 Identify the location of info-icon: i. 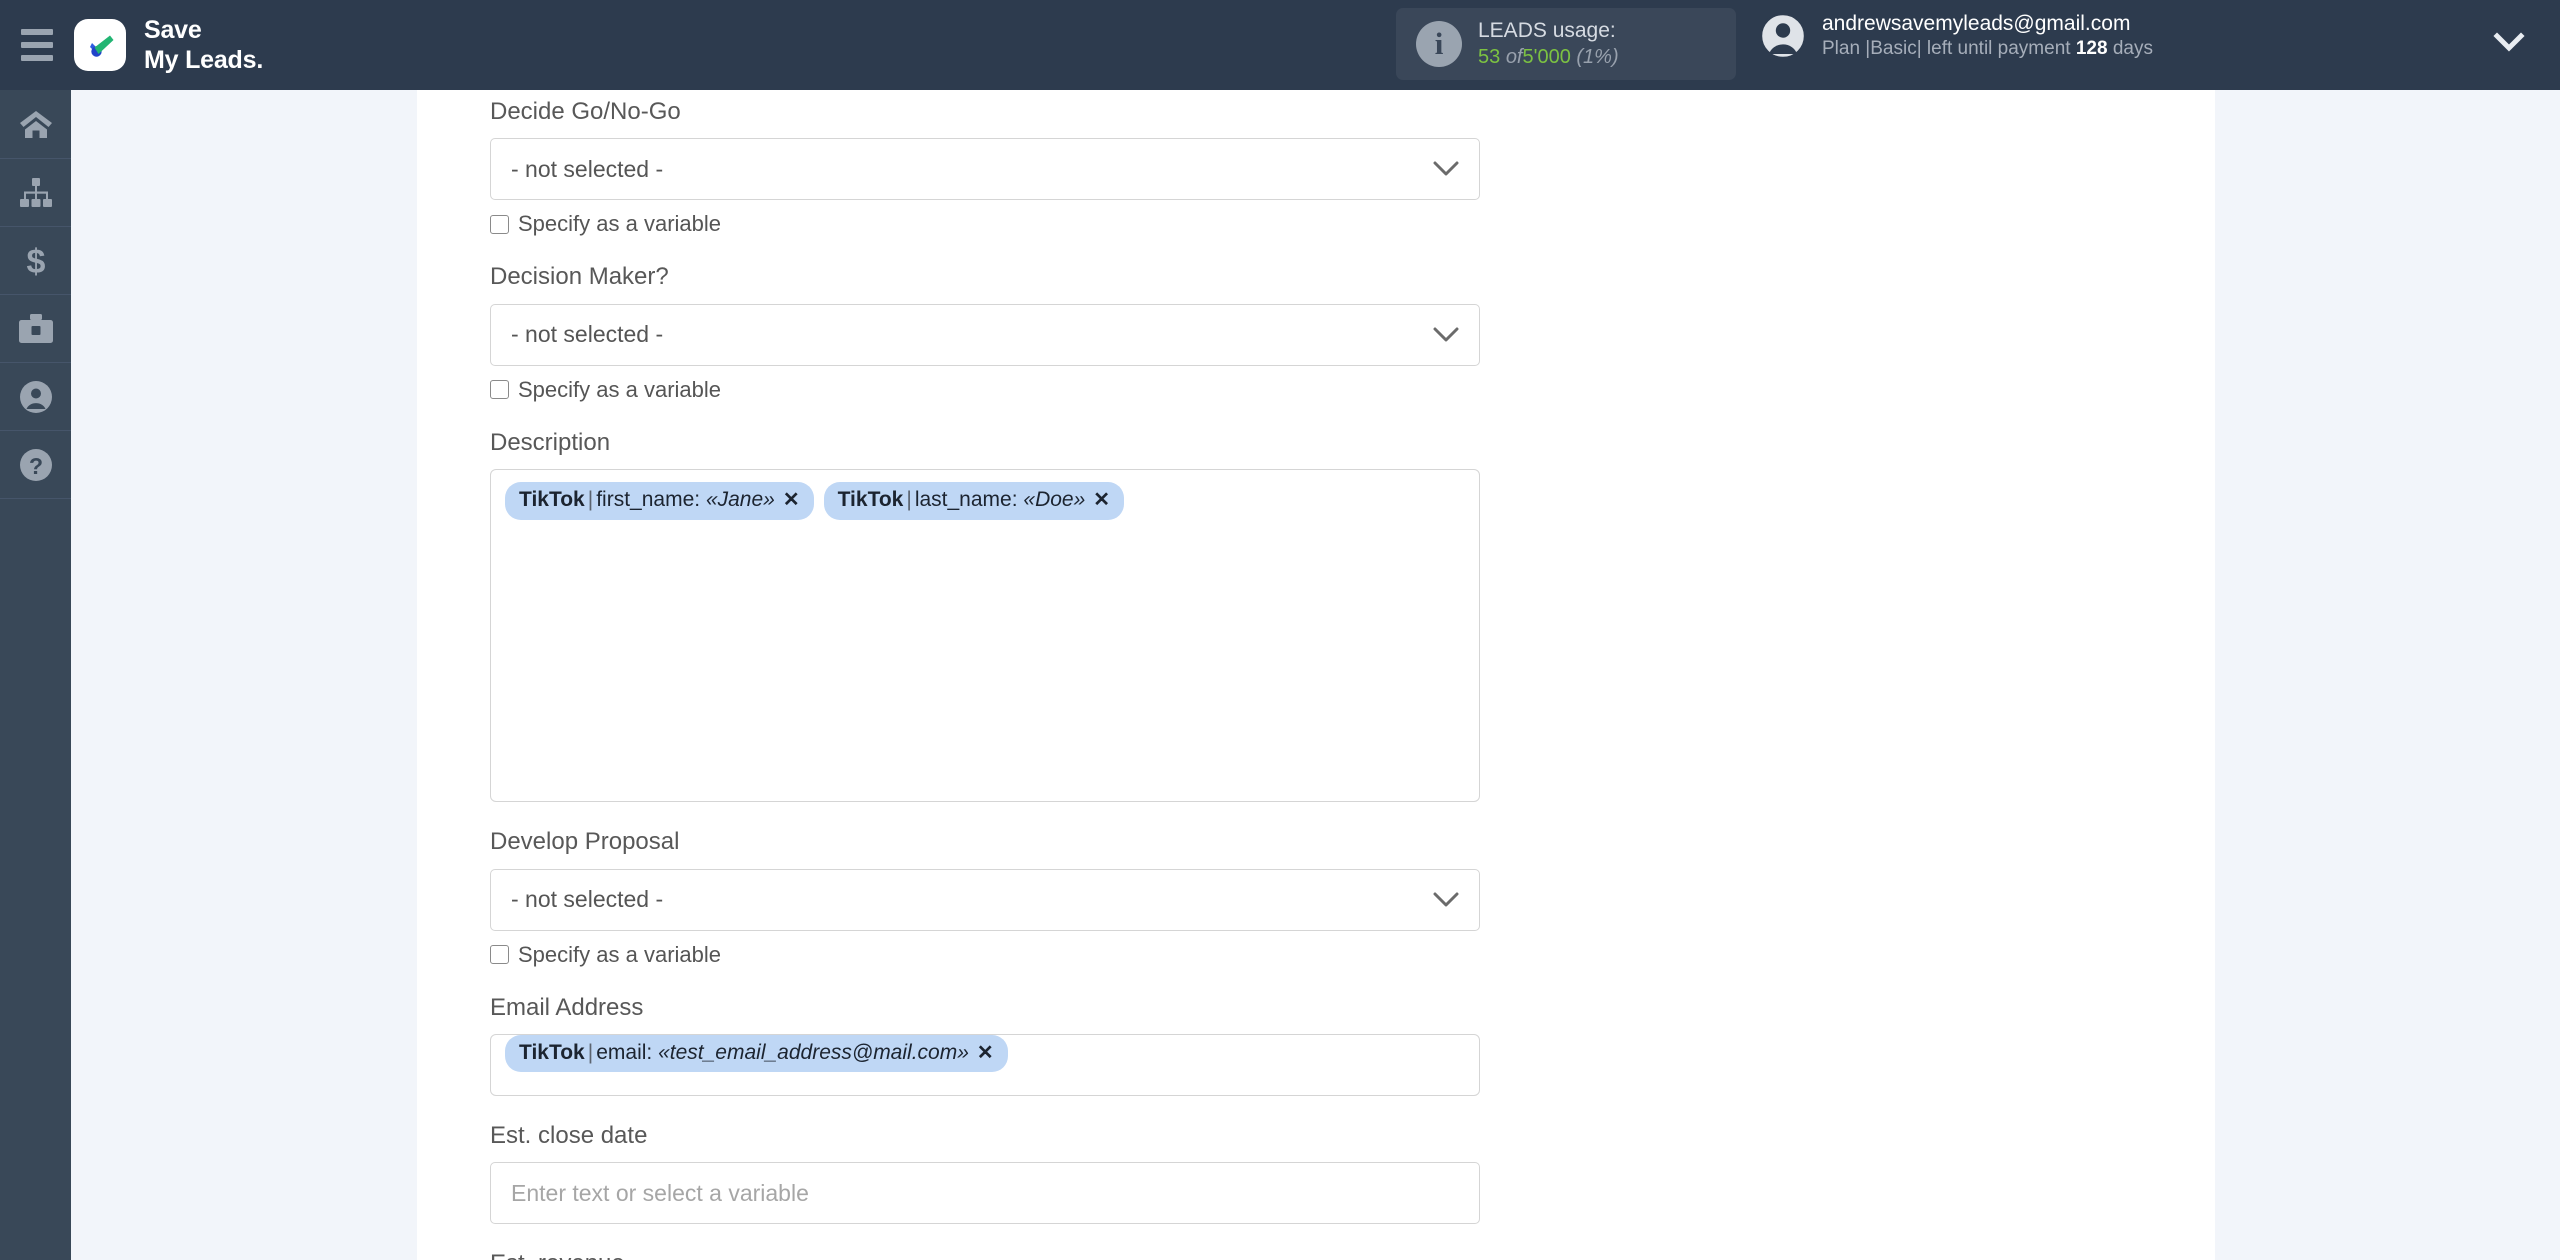
(1439, 44).